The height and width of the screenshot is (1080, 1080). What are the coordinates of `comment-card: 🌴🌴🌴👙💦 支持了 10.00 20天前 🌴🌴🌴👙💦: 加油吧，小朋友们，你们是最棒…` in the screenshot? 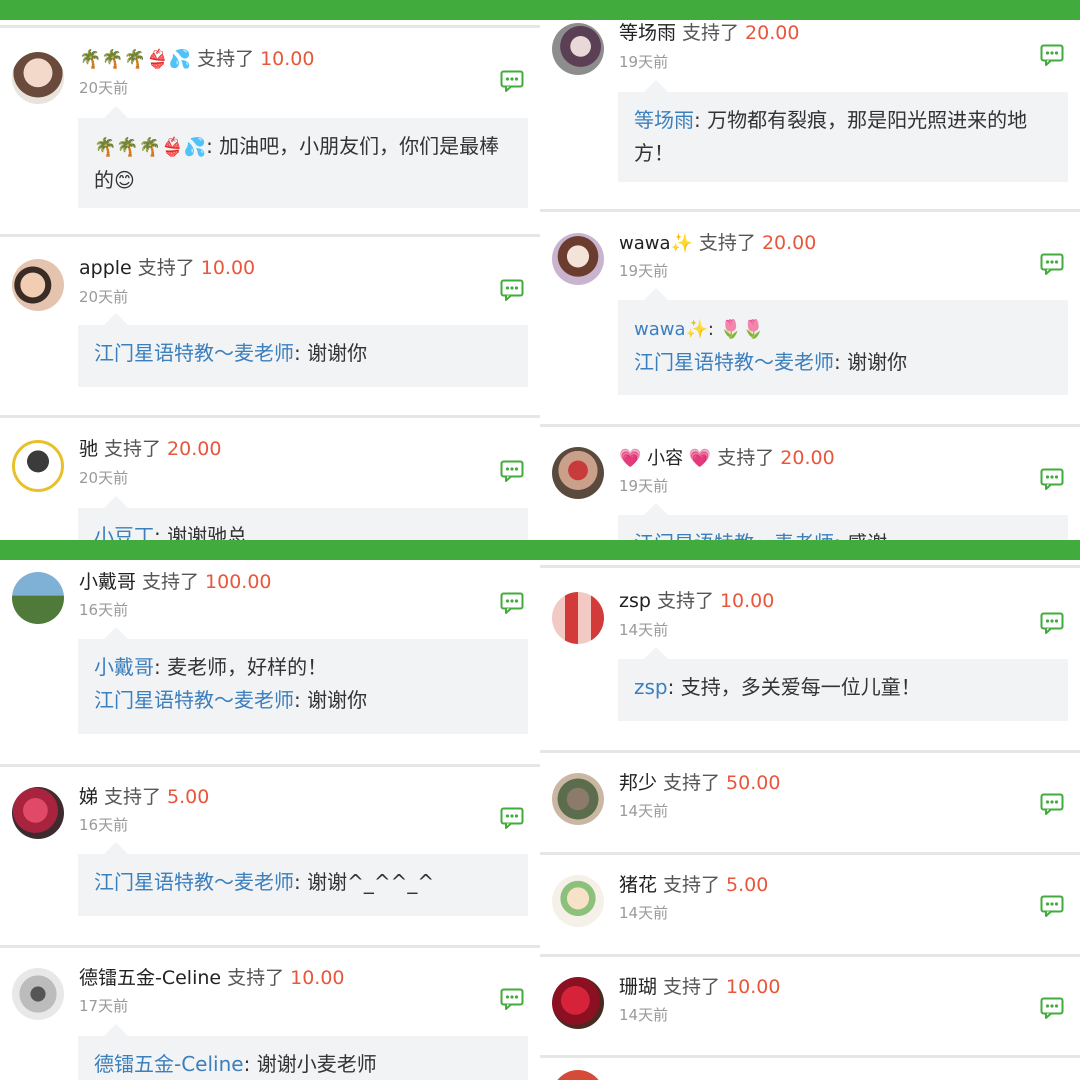 It's located at (270, 131).